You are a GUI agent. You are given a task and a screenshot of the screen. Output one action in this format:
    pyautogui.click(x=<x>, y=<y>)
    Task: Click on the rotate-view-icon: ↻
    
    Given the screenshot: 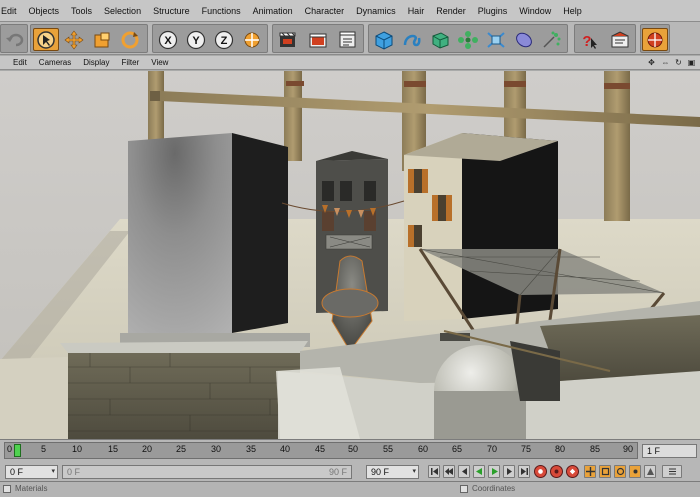 What is the action you would take?
    pyautogui.click(x=678, y=62)
    